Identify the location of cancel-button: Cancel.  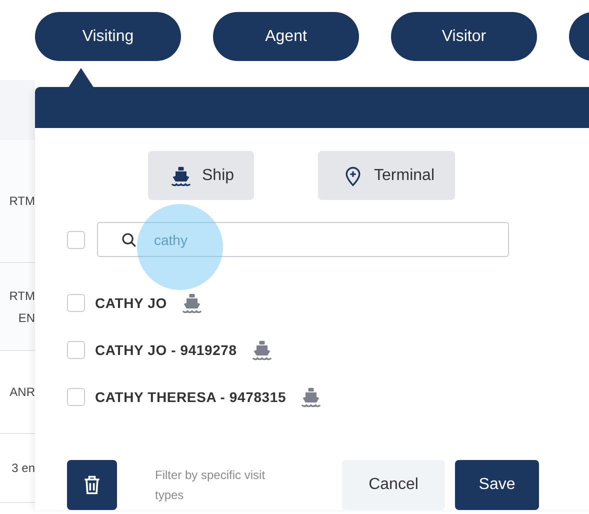
(393, 485).